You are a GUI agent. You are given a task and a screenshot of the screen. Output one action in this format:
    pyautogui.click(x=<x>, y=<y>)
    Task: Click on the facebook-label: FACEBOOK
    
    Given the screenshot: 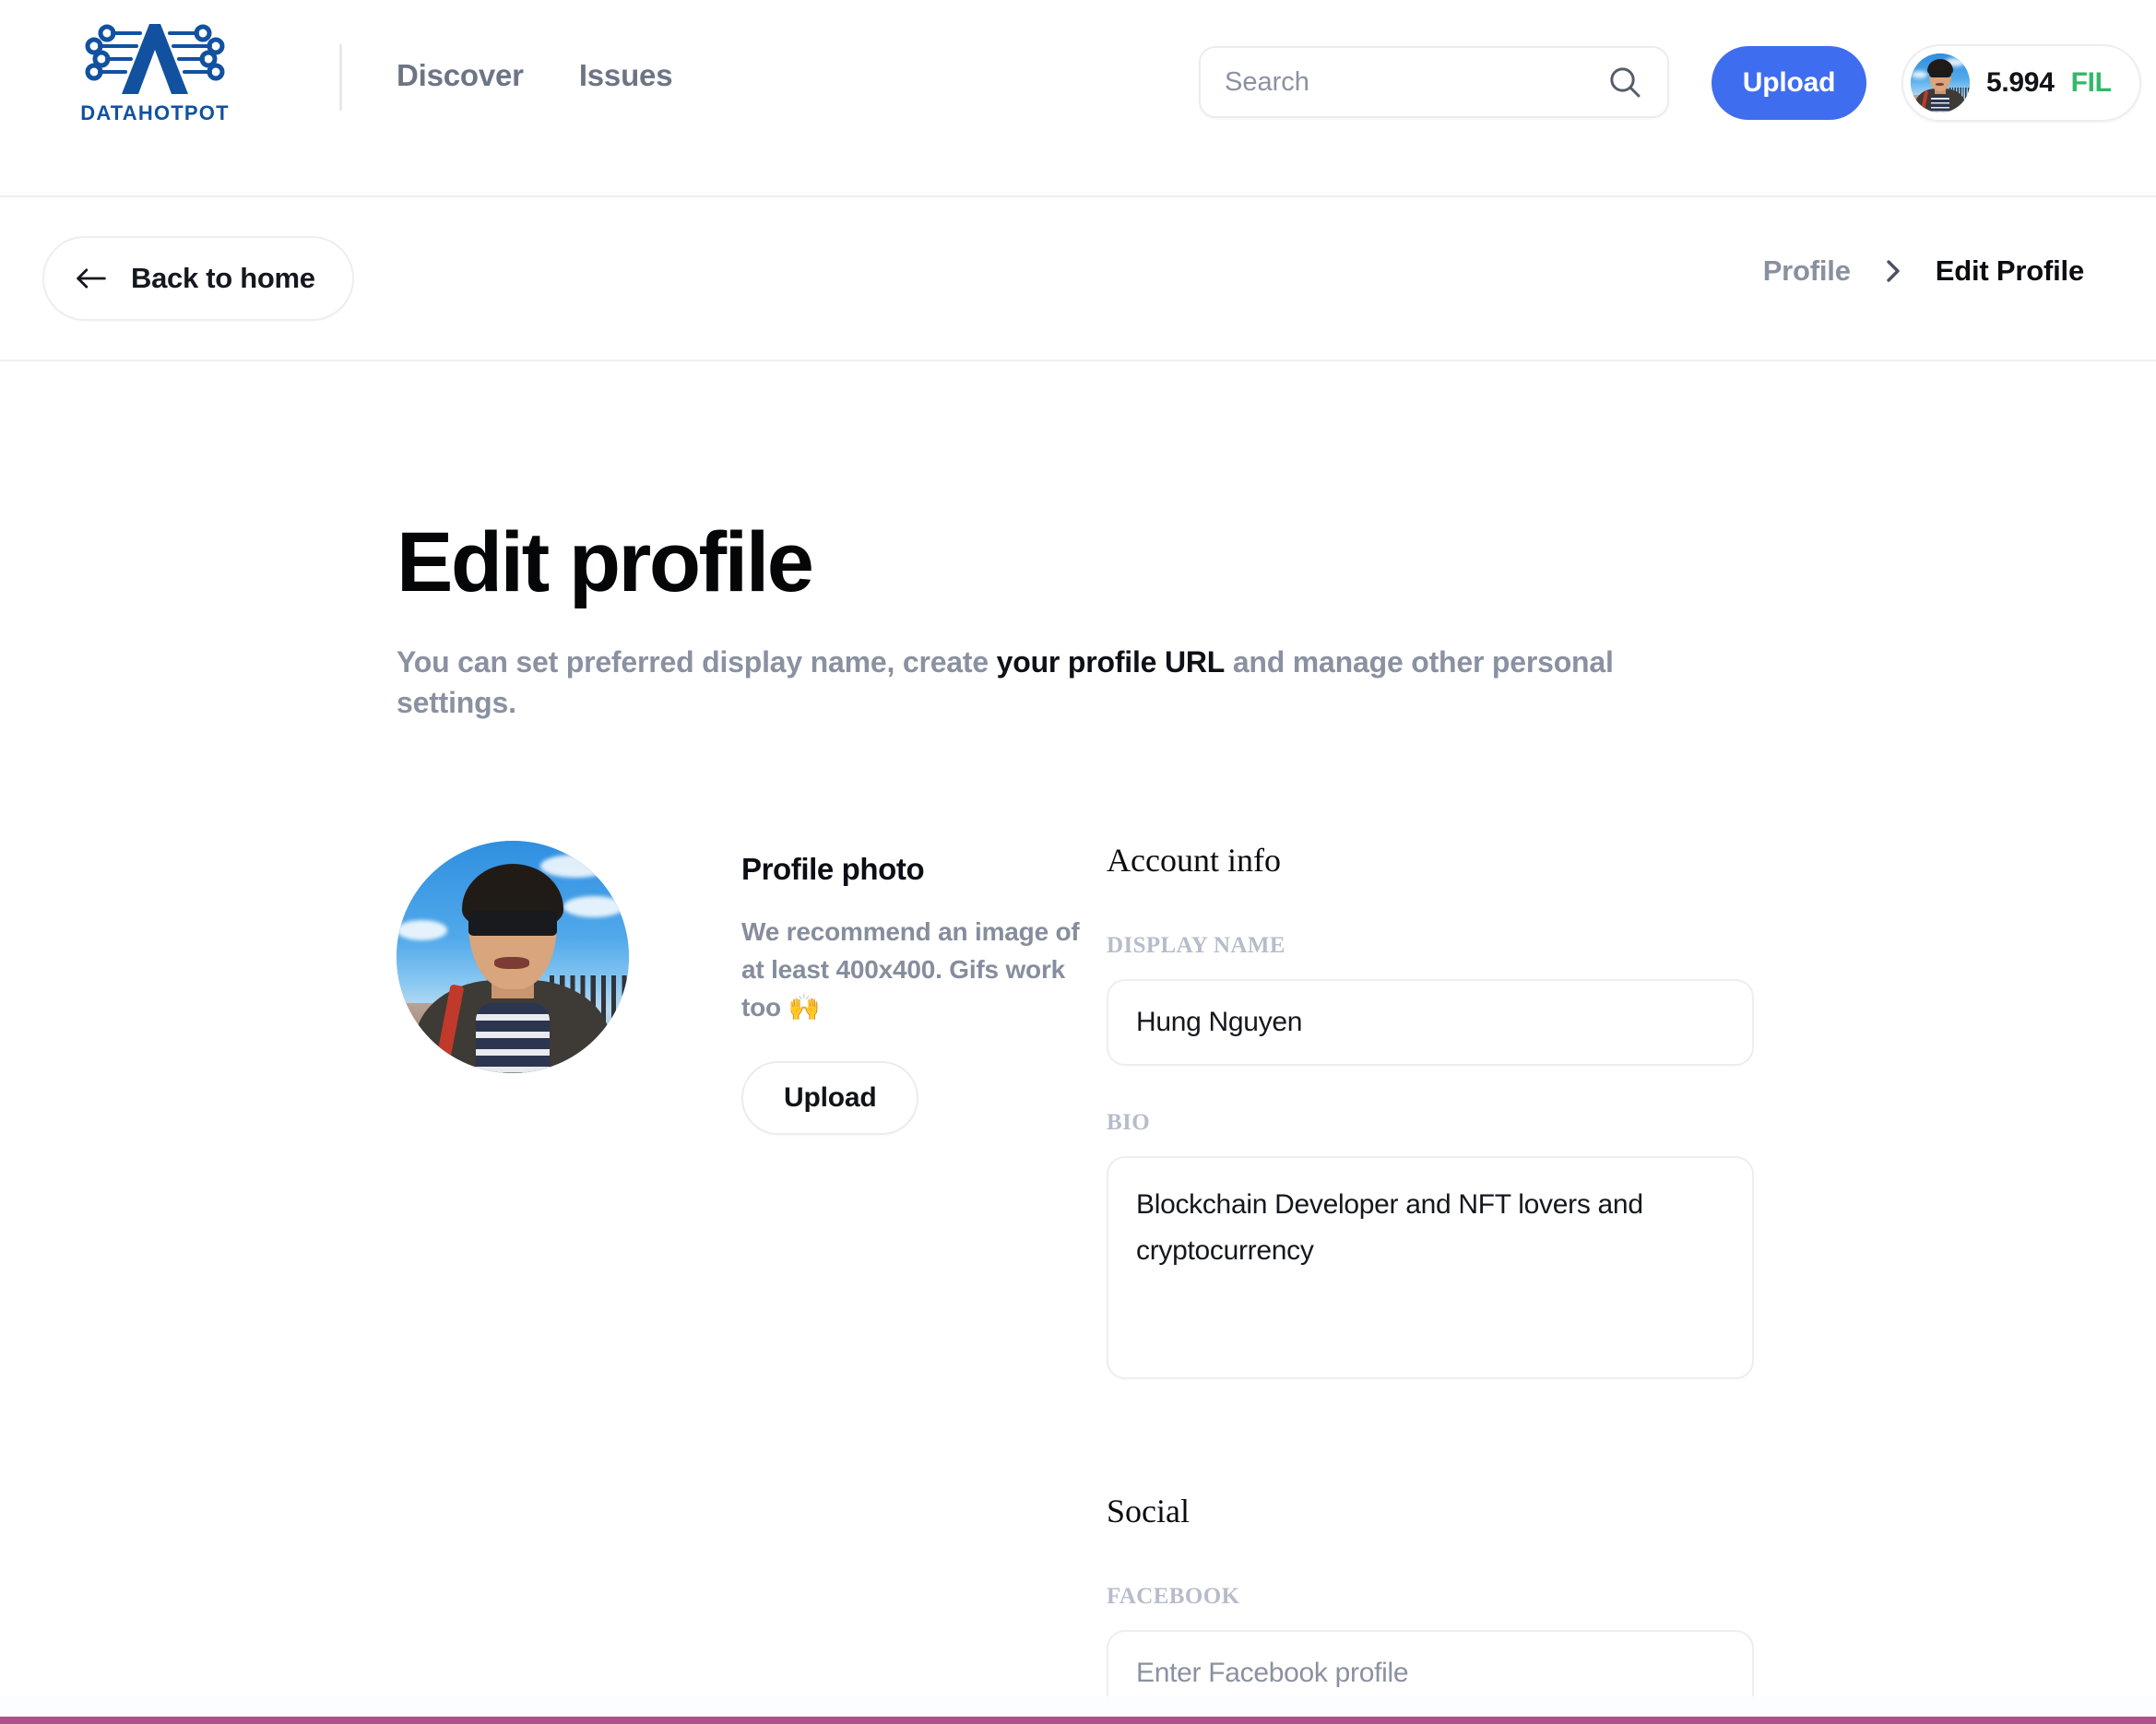 What is the action you would take?
    pyautogui.click(x=1174, y=1596)
    